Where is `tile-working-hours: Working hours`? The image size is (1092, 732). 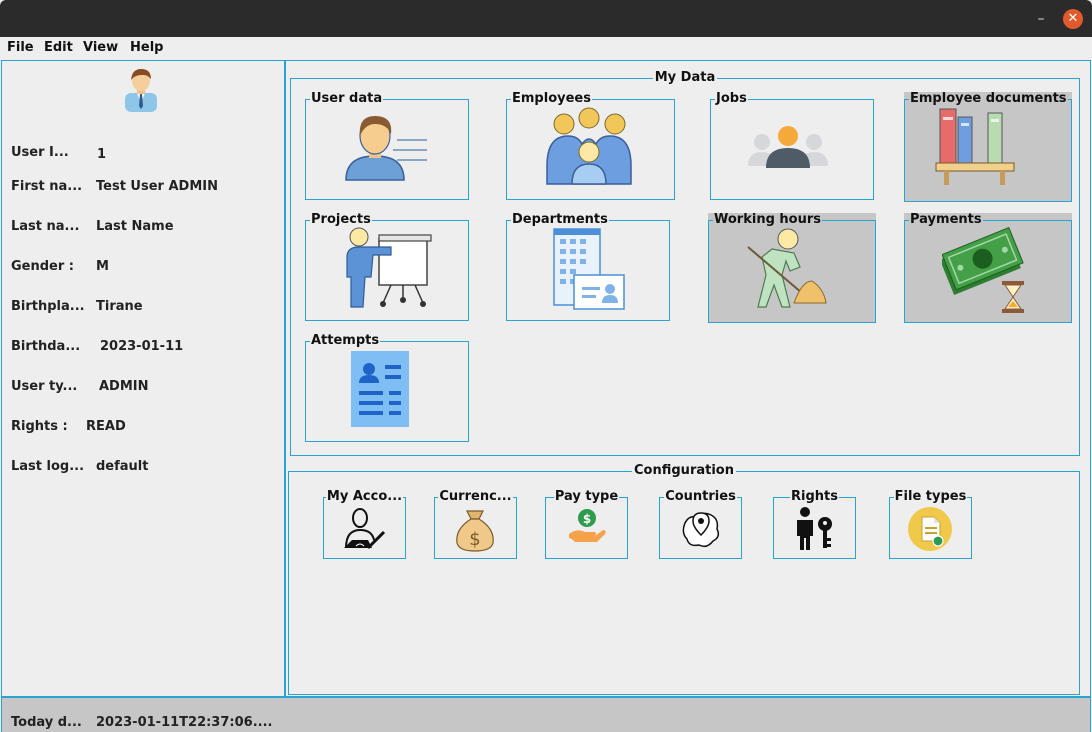 tile-working-hours: Working hours is located at coordinates (792, 268).